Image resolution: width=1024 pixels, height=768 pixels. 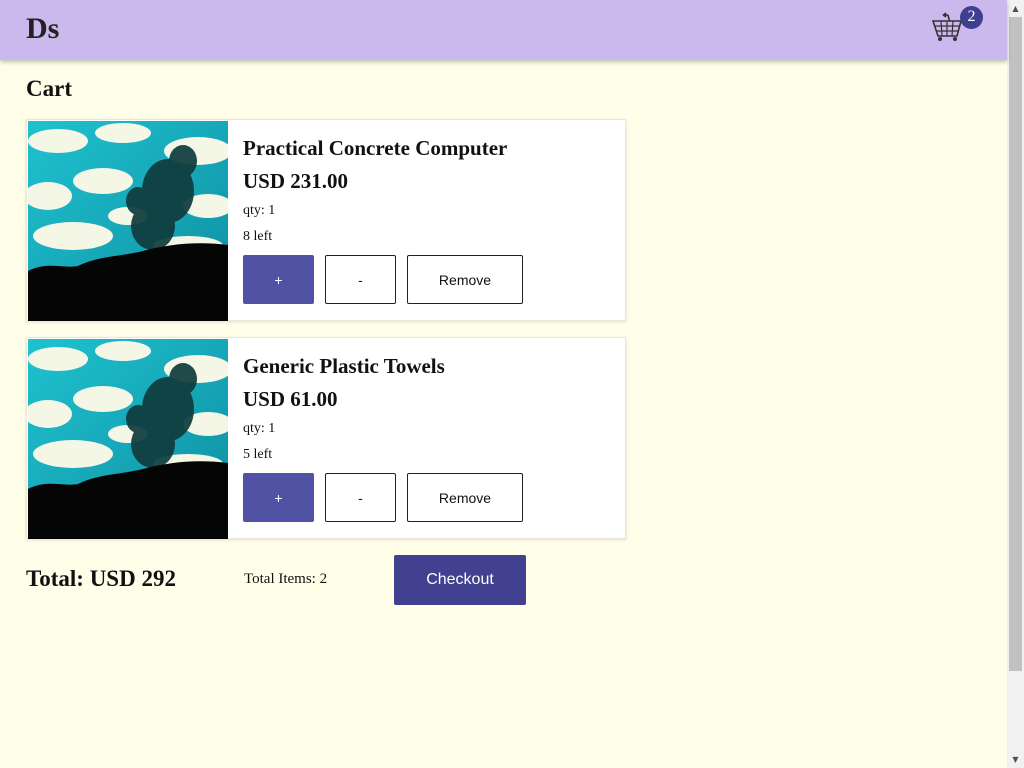 I want to click on page-title: Cart, so click(x=49, y=88).